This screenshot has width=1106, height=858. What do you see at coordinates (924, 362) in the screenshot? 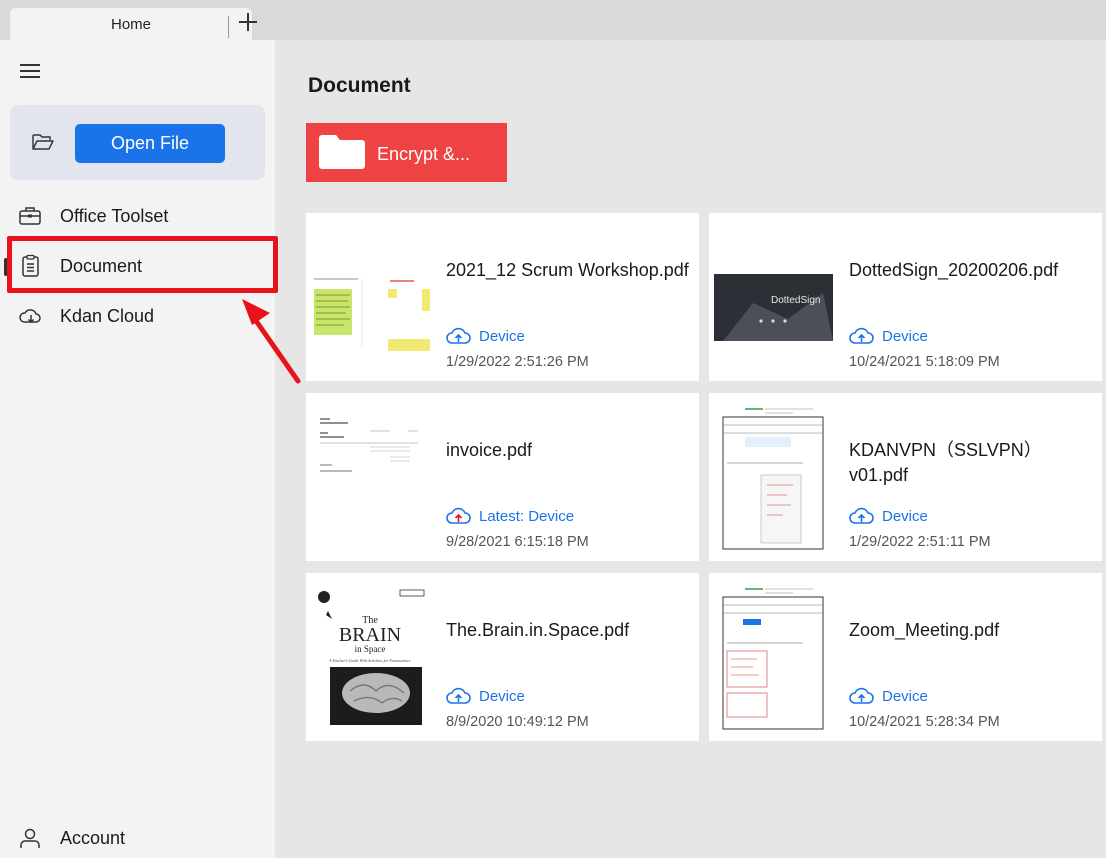
I see `file-date: 10/24/2021 5:18:09 PM` at bounding box center [924, 362].